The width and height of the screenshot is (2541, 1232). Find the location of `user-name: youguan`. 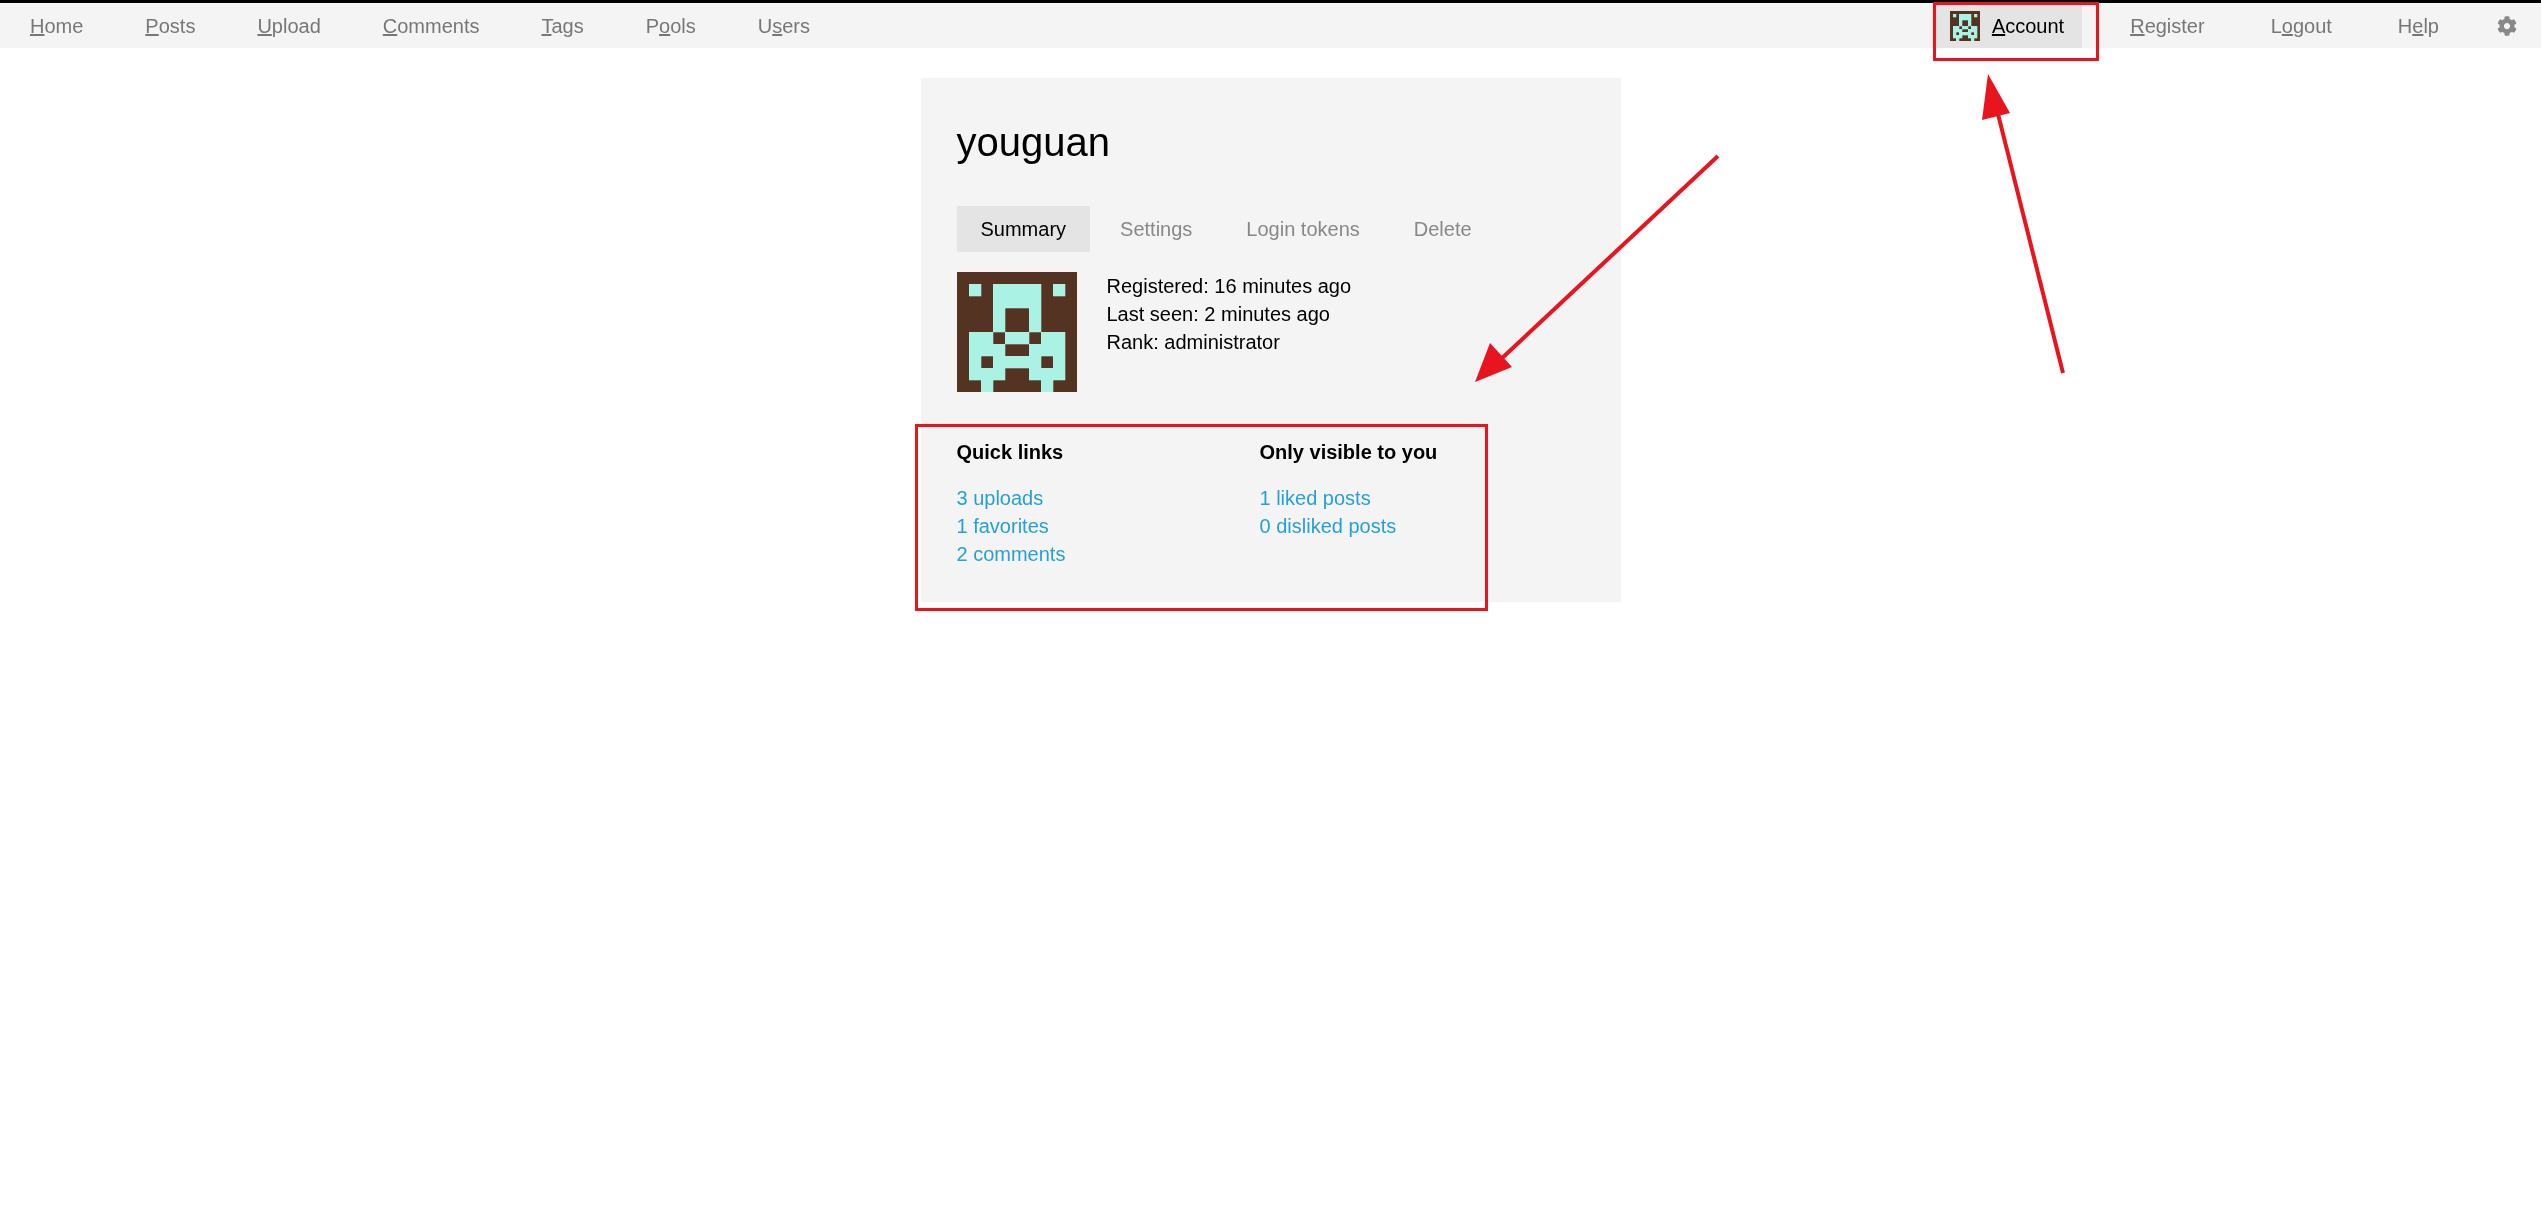

user-name: youguan is located at coordinates (1033, 142).